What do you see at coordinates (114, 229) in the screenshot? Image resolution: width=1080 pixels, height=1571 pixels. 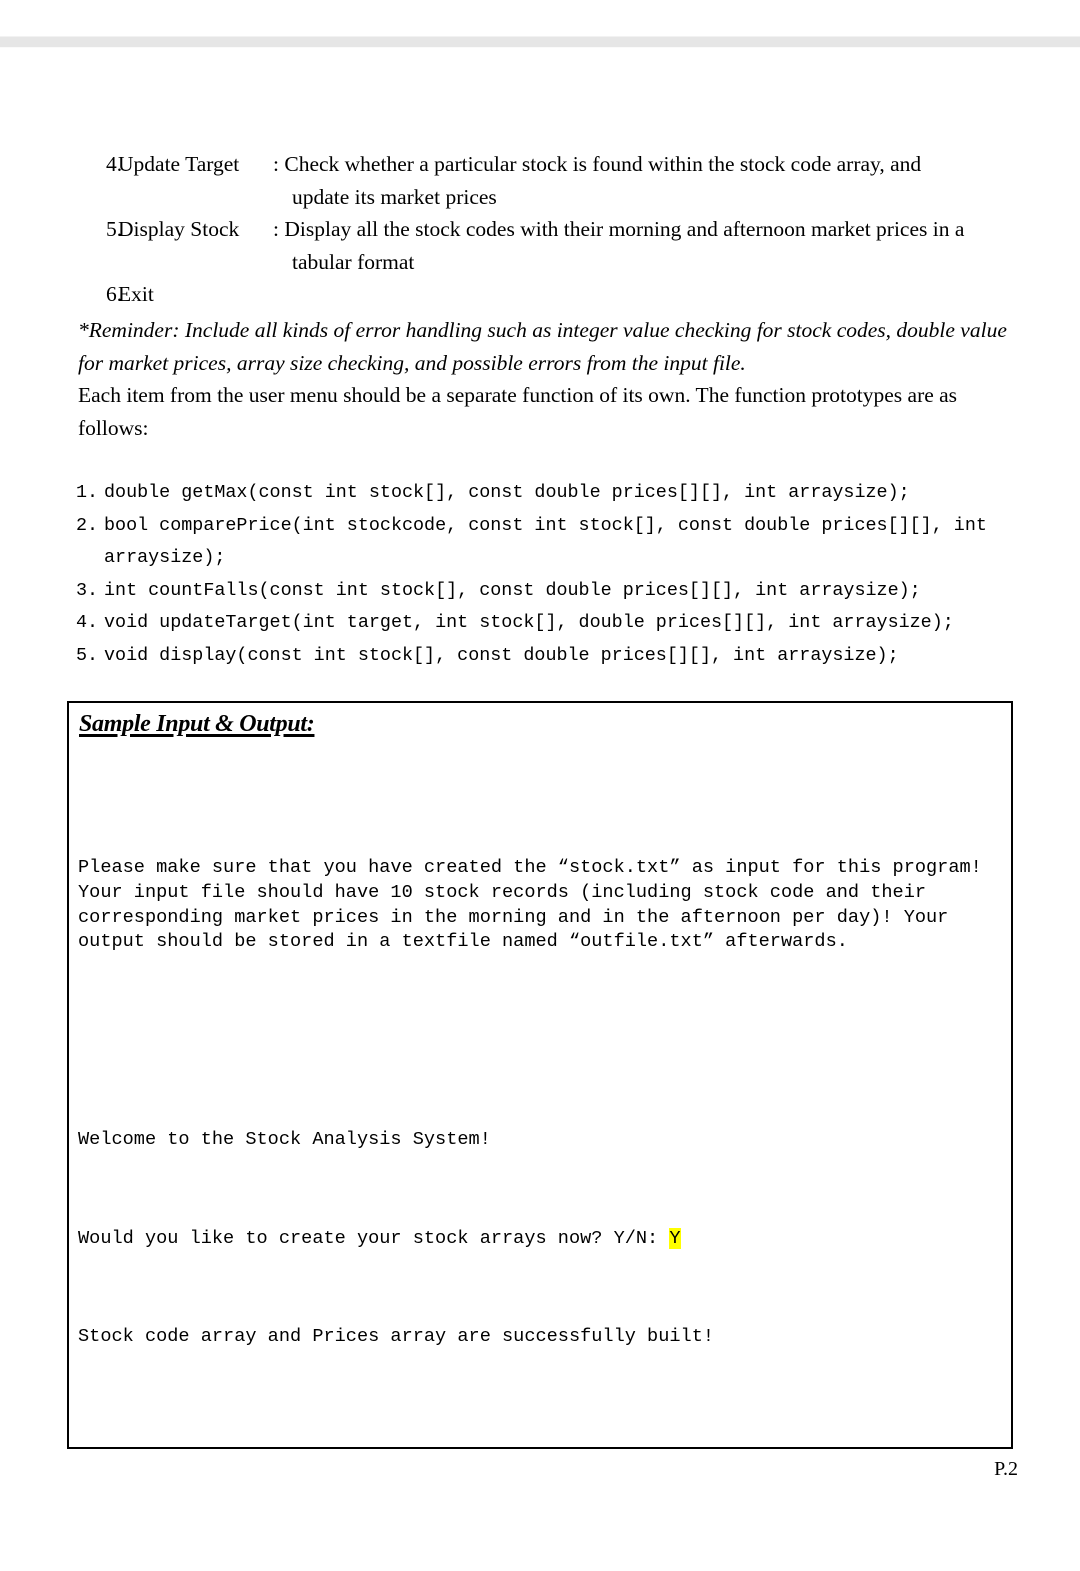 I see `menu-item-number: 5.` at bounding box center [114, 229].